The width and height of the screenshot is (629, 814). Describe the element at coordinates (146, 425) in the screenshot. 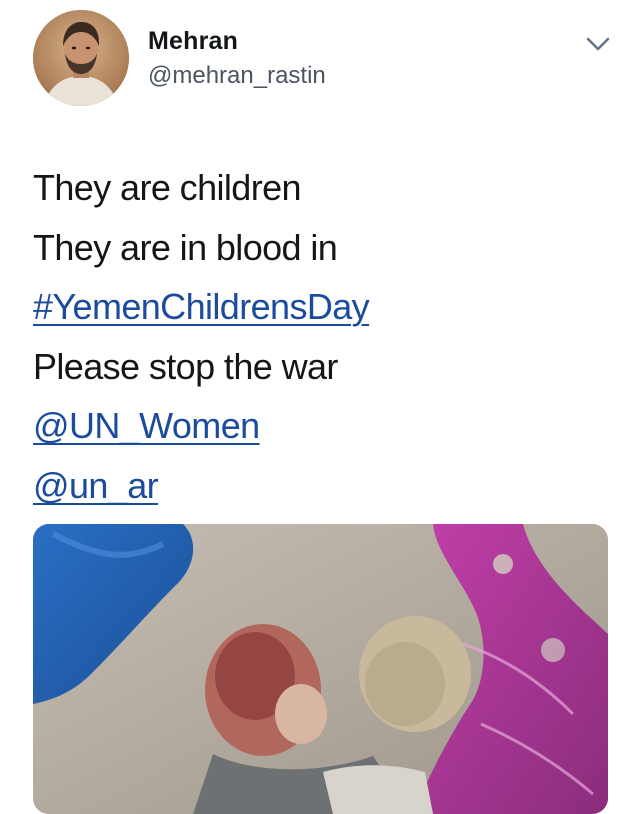

I see `mention-link-un-women: @UN_Women` at that location.